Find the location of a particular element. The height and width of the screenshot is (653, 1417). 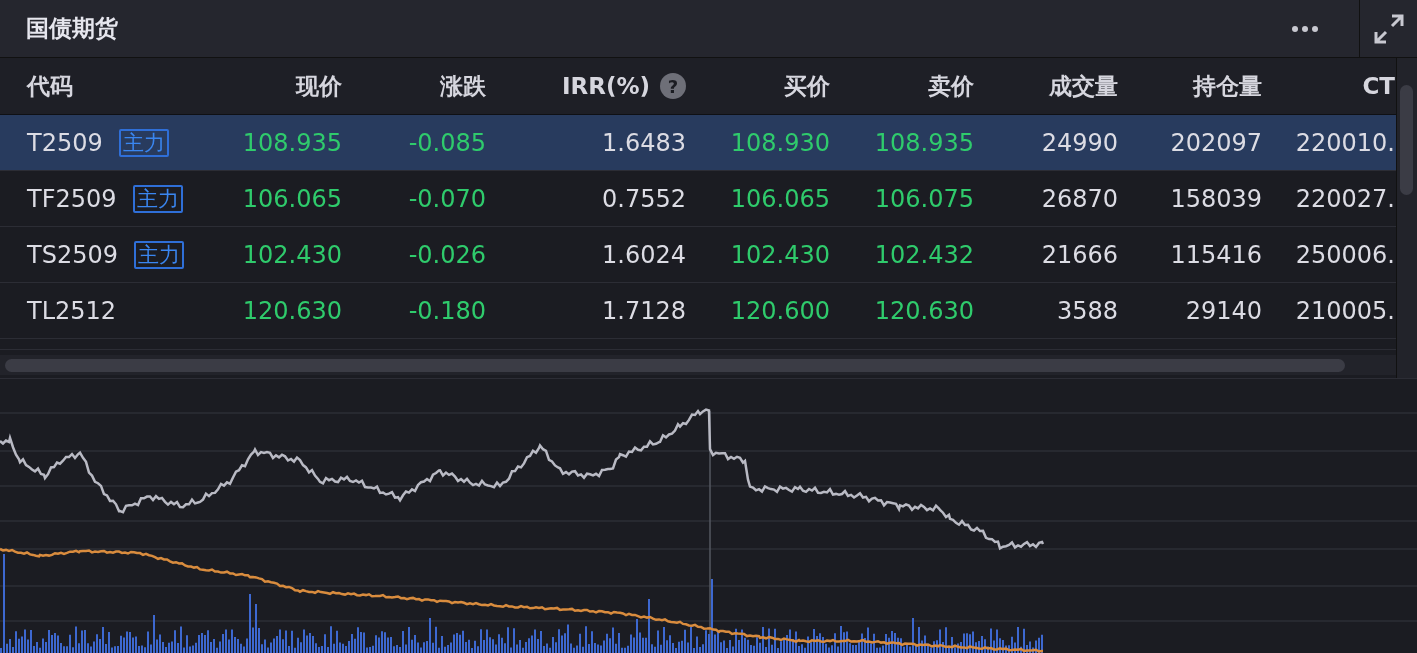

table-cell-text: 21666 is located at coordinates (1079, 254).